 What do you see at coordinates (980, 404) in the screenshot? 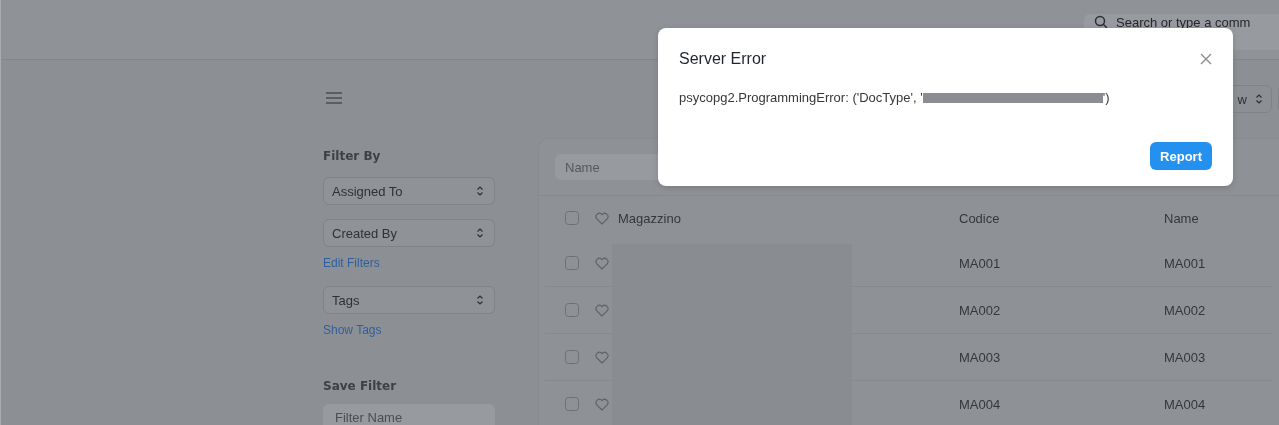
I see `table-cell-text: MA004` at bounding box center [980, 404].